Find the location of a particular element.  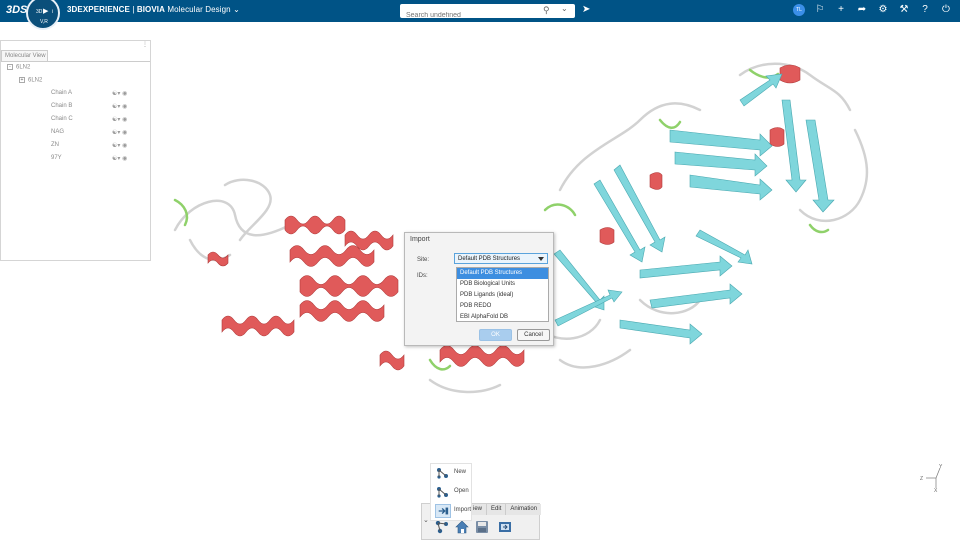

site-option: EBI AlphaFold DB is located at coordinates (502, 317).